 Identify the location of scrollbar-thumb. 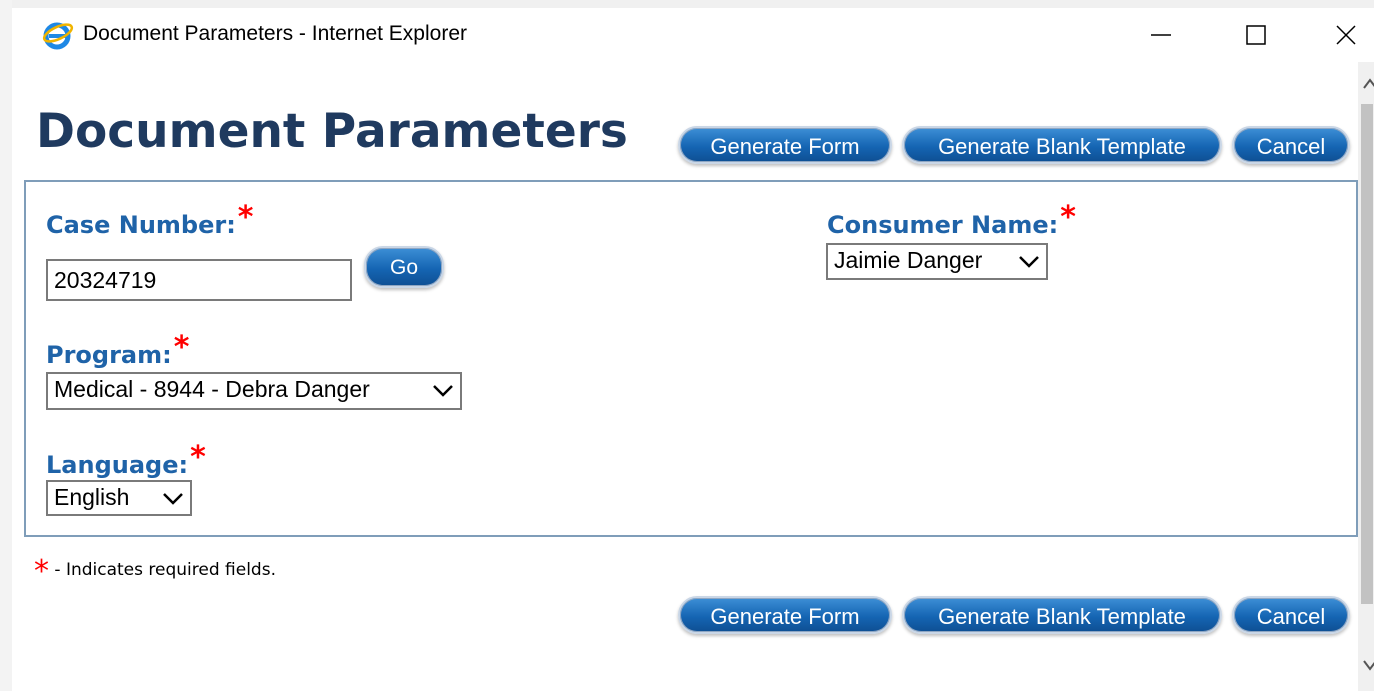
(1367, 354).